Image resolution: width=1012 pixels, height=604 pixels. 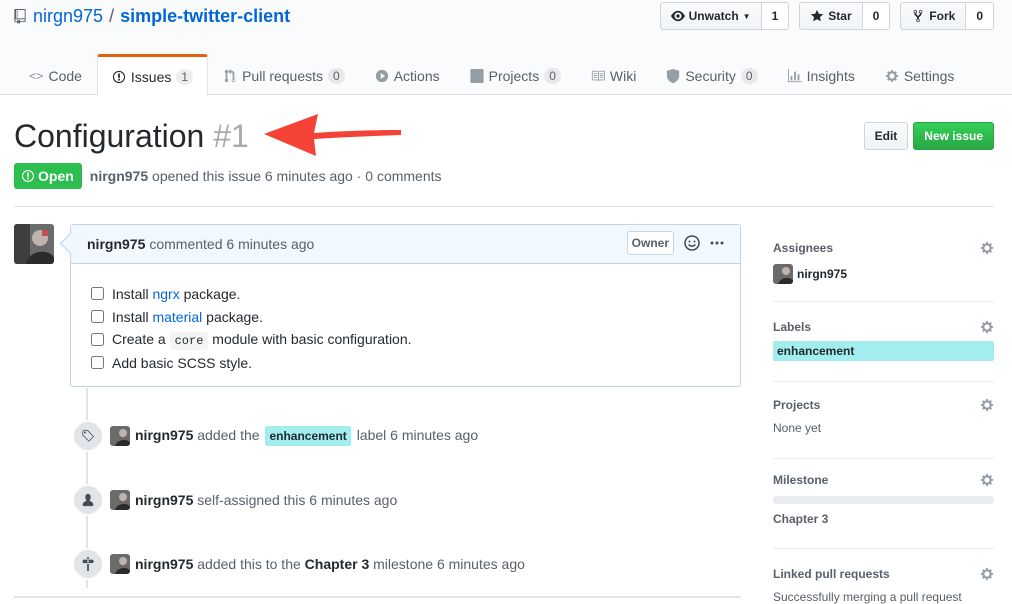 I want to click on eye-icon, so click(x=677, y=16).